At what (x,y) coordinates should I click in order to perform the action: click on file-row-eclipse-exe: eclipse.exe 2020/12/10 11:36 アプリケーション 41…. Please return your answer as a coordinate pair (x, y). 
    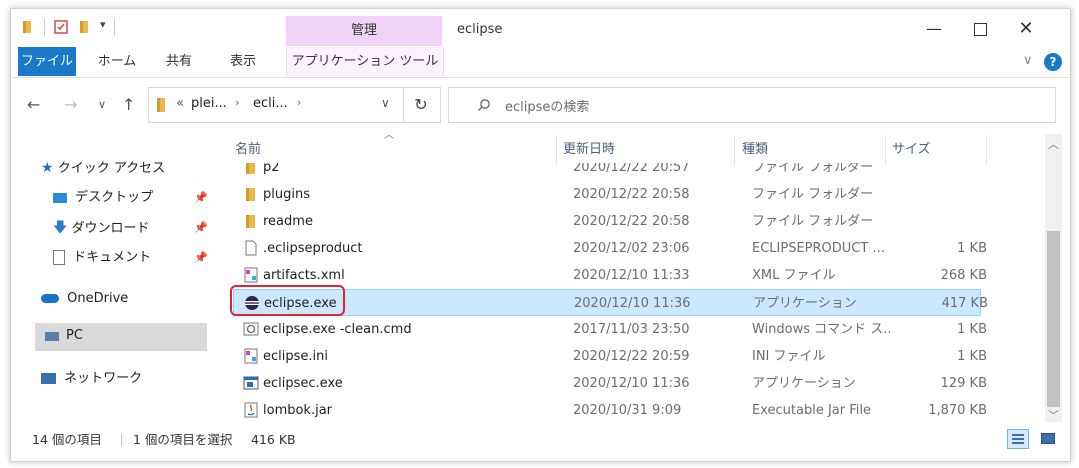
    Looking at the image, I should click on (610, 302).